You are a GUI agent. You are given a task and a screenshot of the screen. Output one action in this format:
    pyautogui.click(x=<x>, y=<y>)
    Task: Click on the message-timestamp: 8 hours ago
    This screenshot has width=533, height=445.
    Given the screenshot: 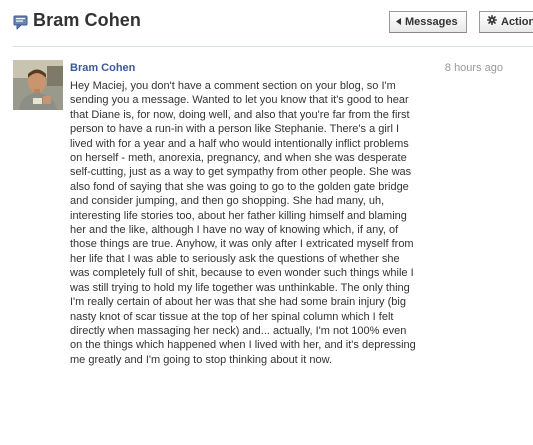 What is the action you would take?
    pyautogui.click(x=473, y=68)
    